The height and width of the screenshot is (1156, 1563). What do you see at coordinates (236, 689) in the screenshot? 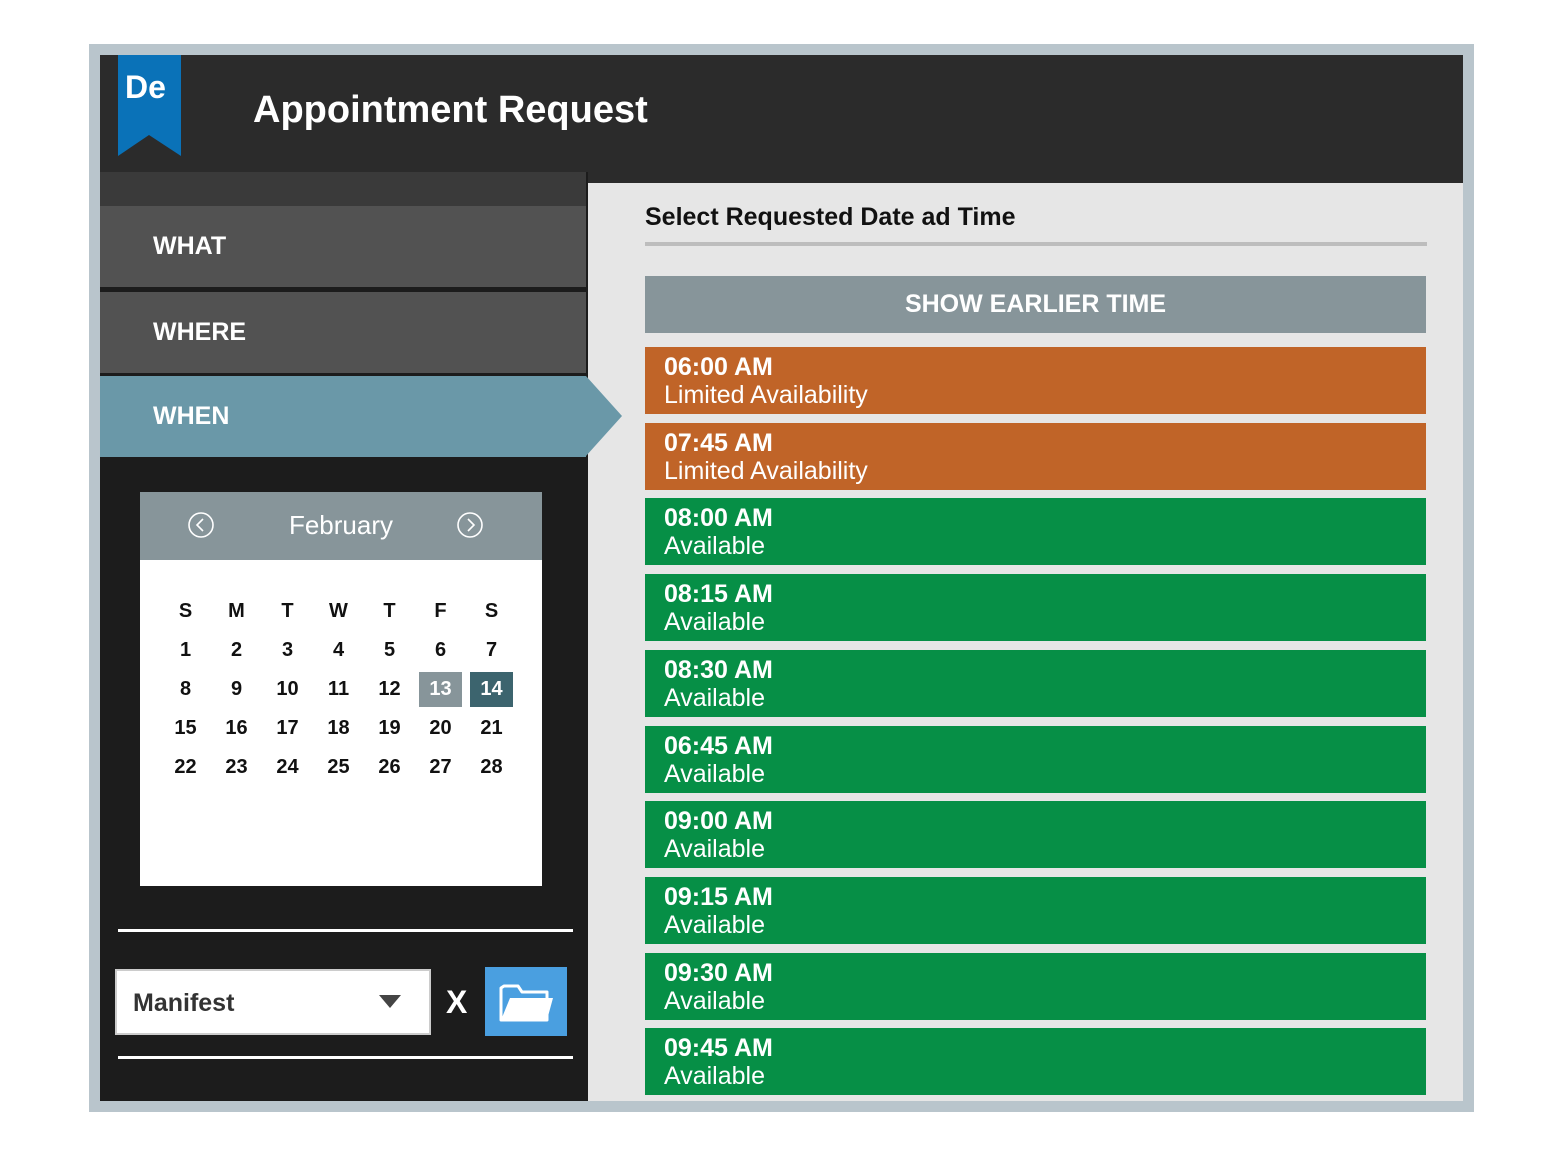
I see `calendar-day-9: 9` at bounding box center [236, 689].